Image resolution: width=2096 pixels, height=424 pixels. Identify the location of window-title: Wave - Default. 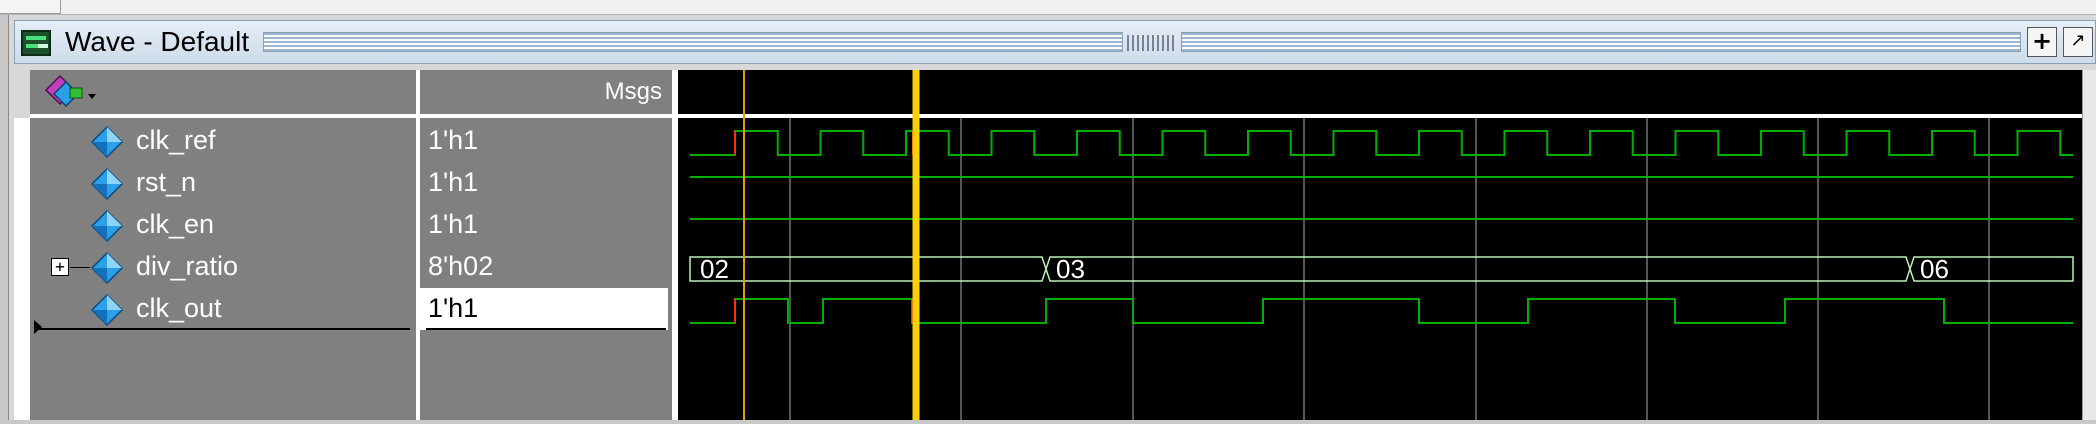
(157, 41).